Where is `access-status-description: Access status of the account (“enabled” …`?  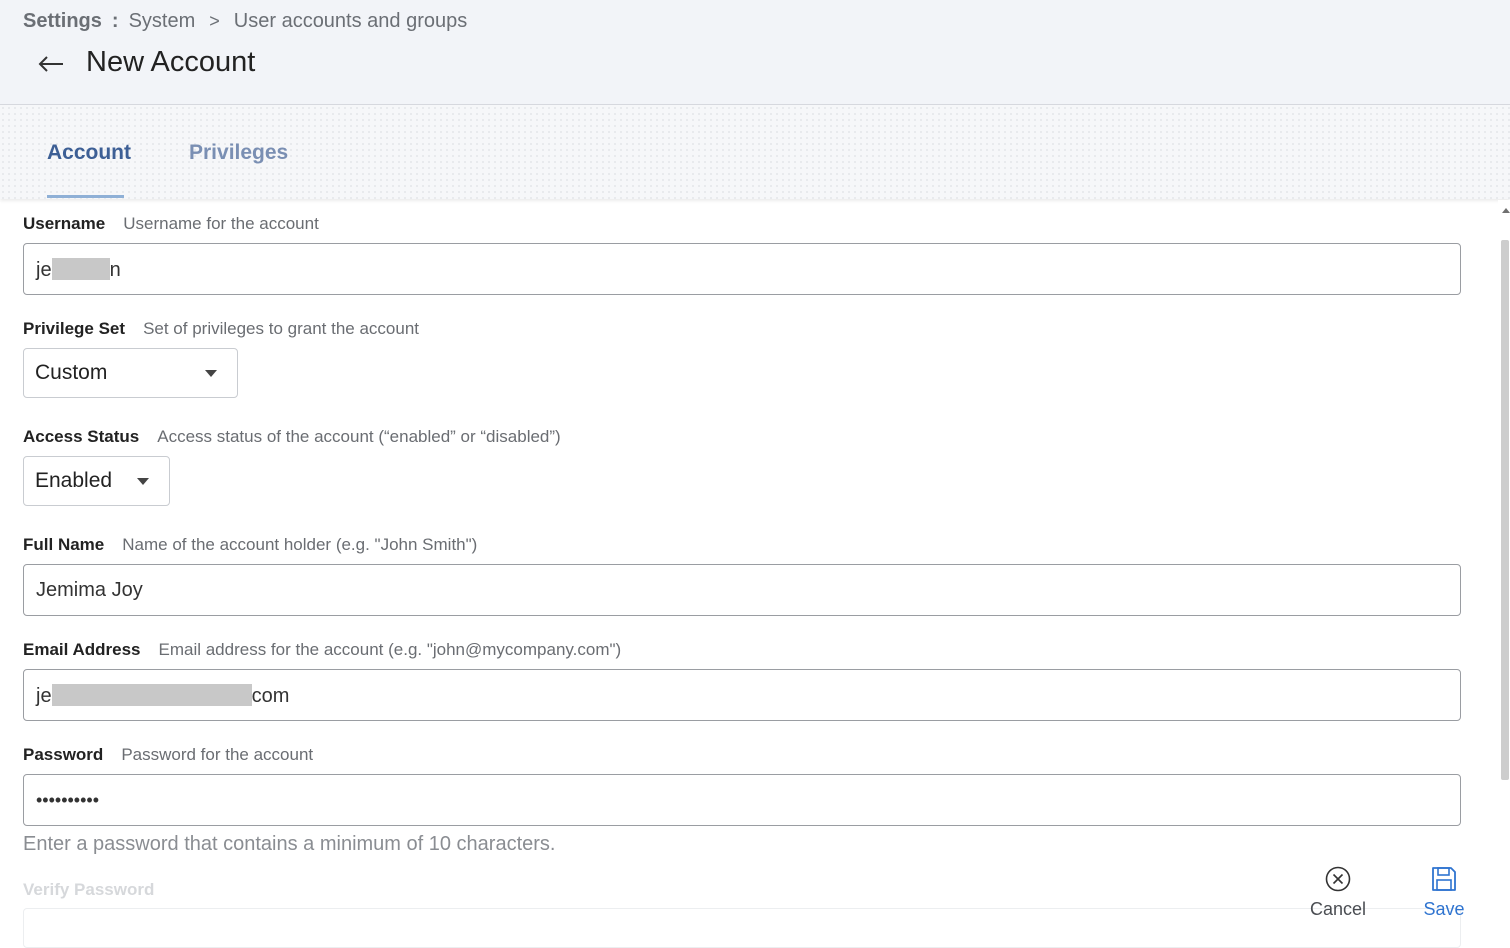
access-status-description: Access status of the account (“enabled” … is located at coordinates (359, 436).